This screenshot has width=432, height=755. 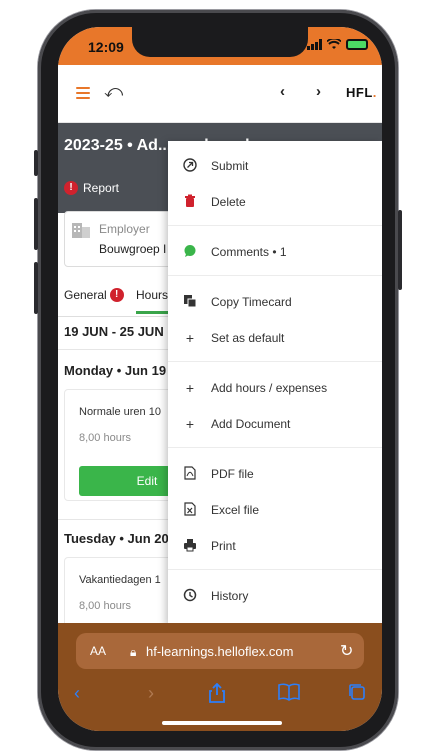 What do you see at coordinates (101, 188) in the screenshot?
I see `report-label: Report` at bounding box center [101, 188].